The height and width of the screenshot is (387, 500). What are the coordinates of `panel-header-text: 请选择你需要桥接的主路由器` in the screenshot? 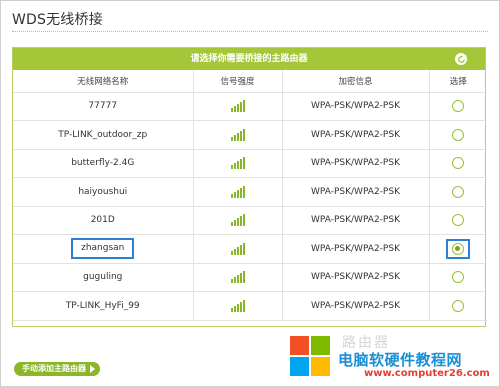 It's located at (249, 59).